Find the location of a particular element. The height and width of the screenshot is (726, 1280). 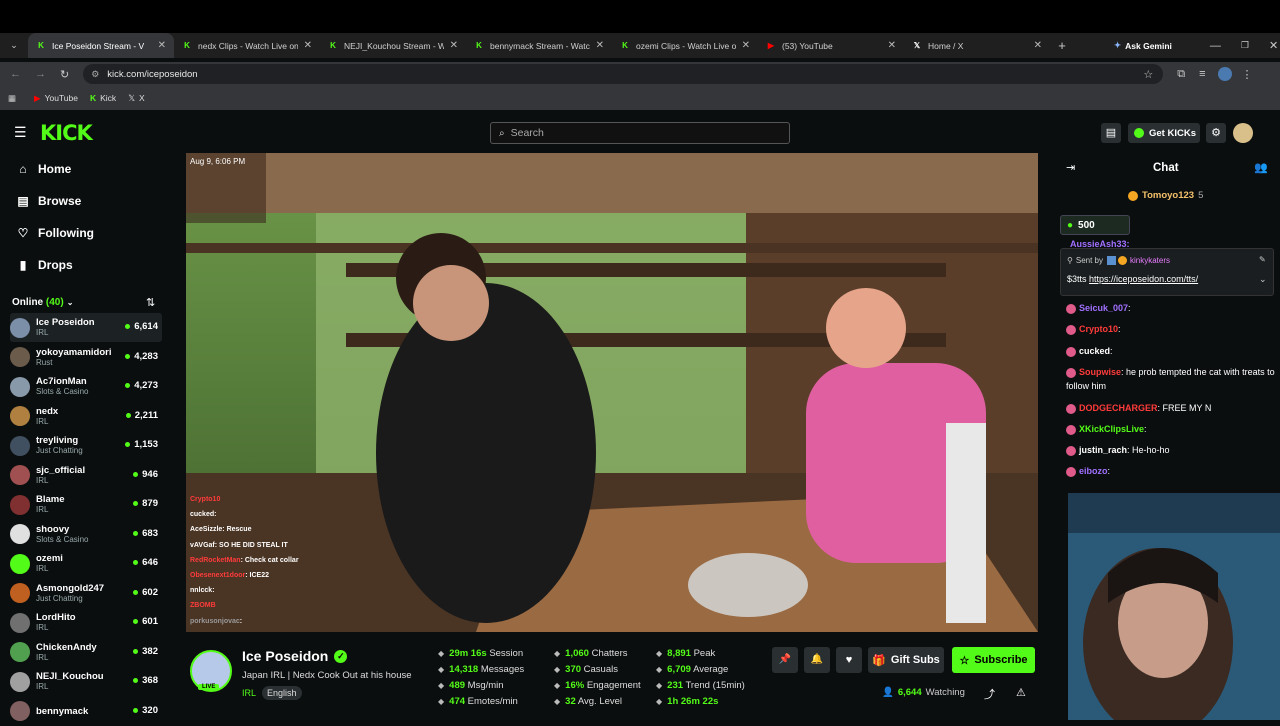

kicks-amount-badge: ● 500 is located at coordinates (1095, 225).